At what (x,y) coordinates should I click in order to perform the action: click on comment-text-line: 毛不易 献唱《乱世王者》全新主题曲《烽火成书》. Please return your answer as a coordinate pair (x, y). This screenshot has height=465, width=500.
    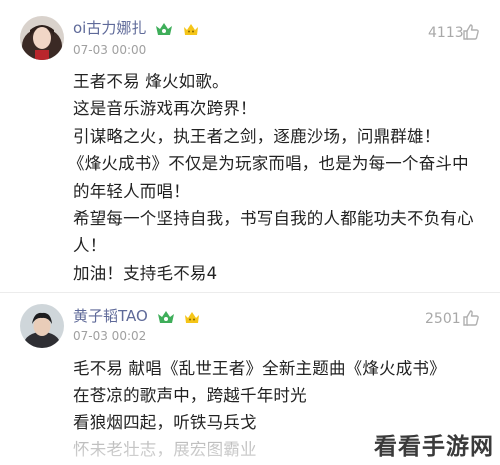
    Looking at the image, I should click on (259, 368).